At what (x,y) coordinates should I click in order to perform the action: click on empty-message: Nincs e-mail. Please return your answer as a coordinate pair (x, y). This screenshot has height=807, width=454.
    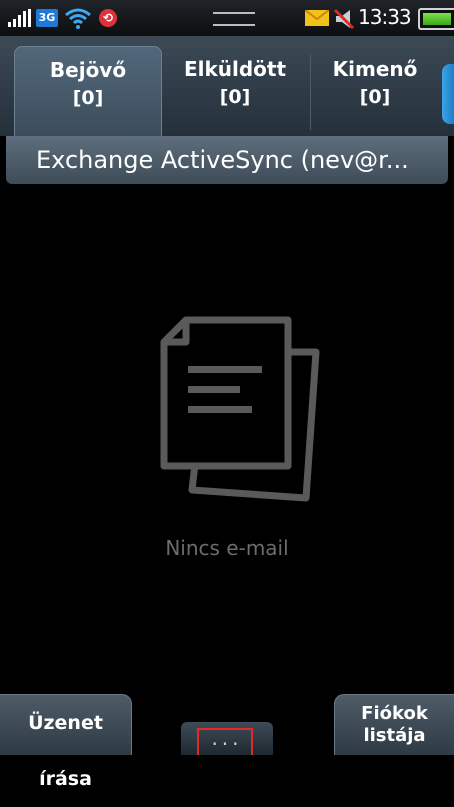
    Looking at the image, I should click on (227, 548).